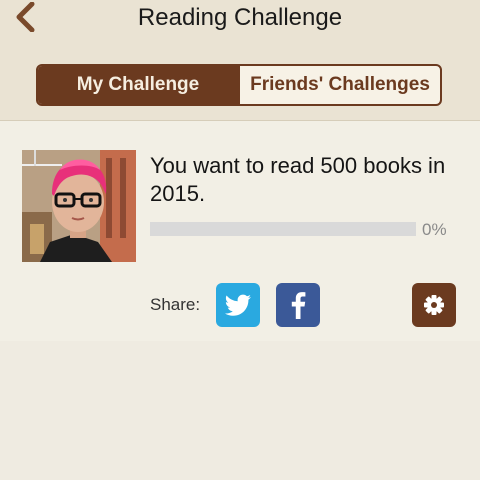  Describe the element at coordinates (138, 85) in the screenshot. I see `tab-my-challenge: My Challenge` at that location.